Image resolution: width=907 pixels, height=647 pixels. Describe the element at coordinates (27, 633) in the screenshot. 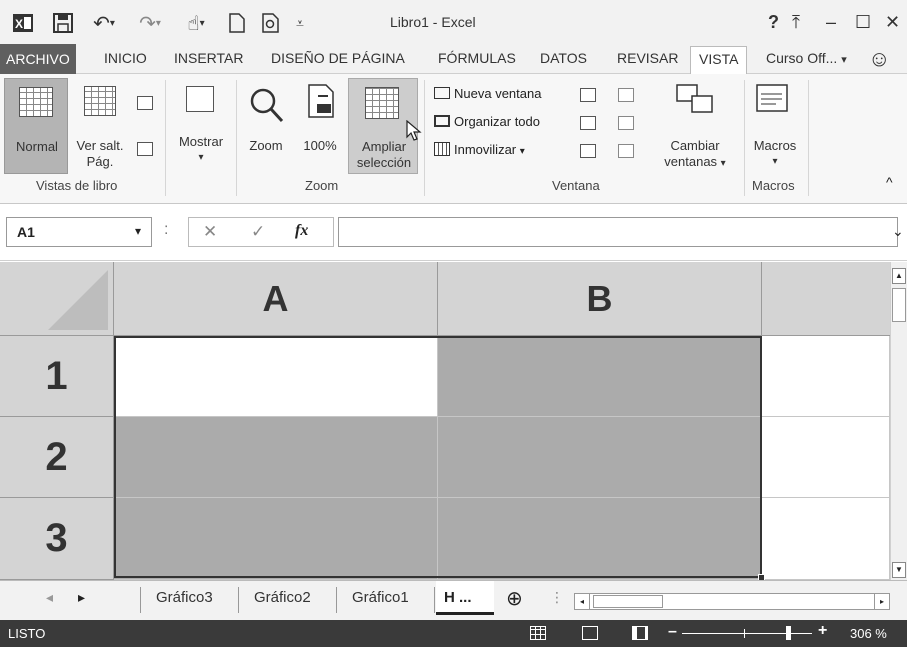

I see `status-text: LISTO` at that location.